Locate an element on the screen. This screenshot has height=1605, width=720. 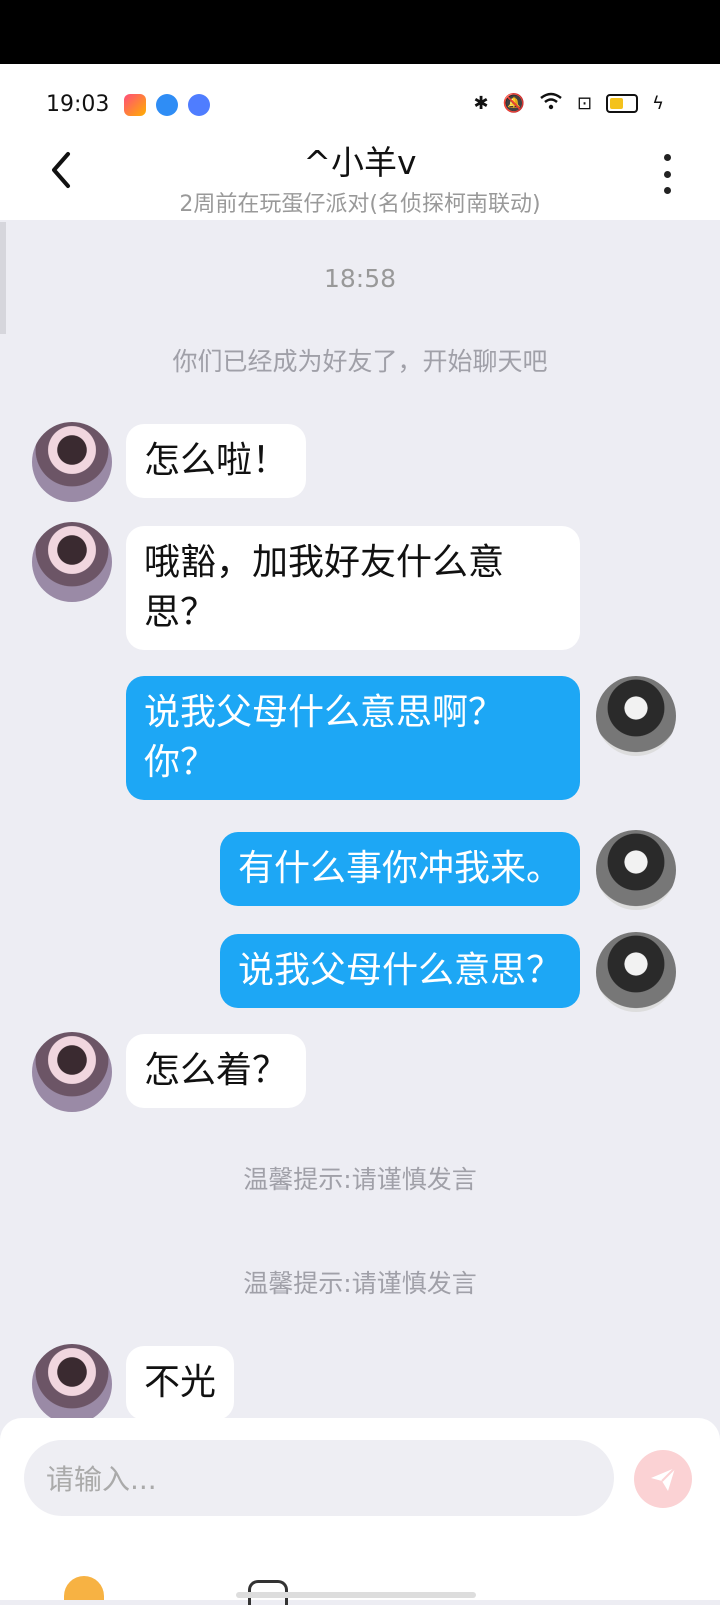
bluetooth-icon: ✱ is located at coordinates (481, 103).